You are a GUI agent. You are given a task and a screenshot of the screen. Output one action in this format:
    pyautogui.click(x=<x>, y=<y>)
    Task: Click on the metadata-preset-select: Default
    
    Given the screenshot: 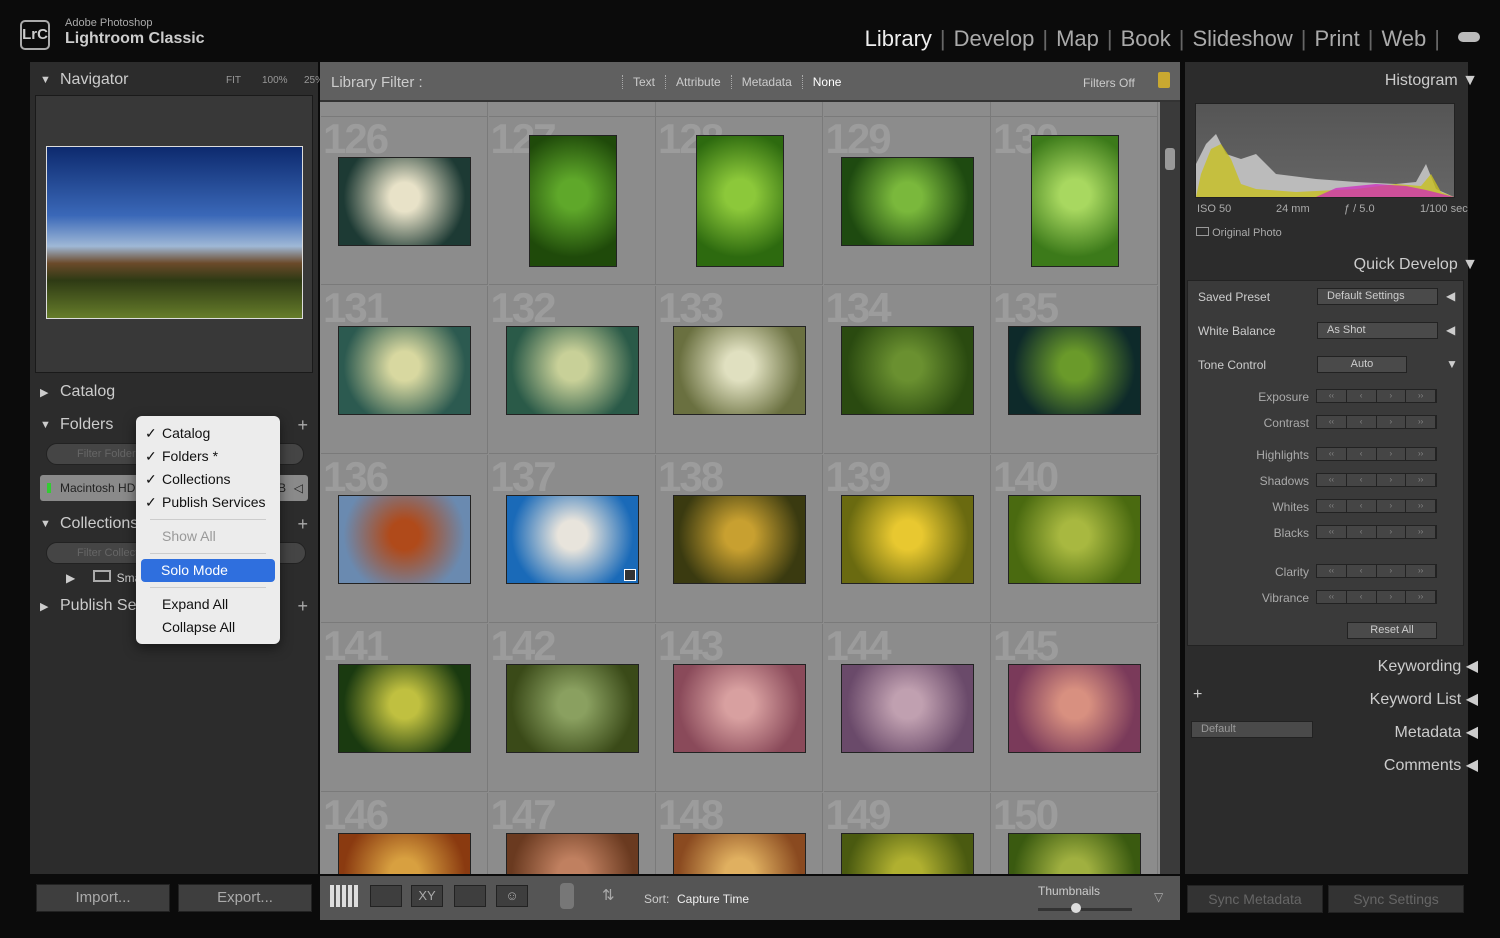 What is the action you would take?
    pyautogui.click(x=1252, y=729)
    